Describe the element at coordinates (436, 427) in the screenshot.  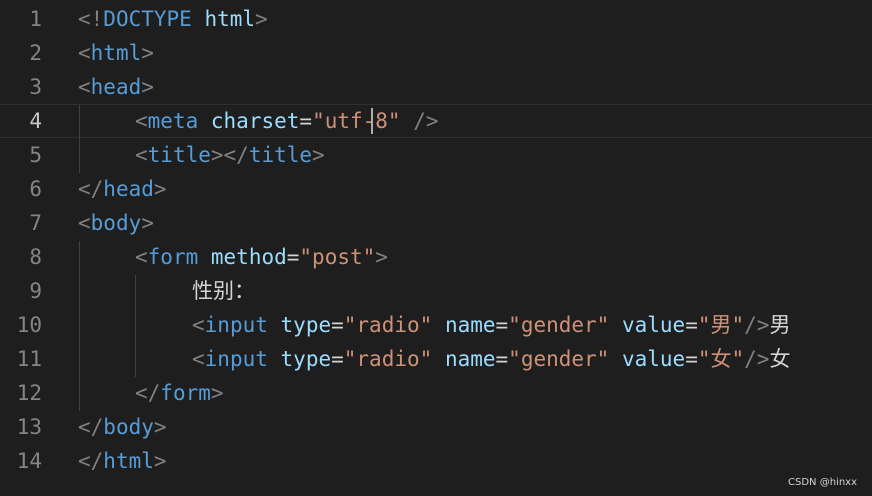
I see `code-line: 13 </body>` at that location.